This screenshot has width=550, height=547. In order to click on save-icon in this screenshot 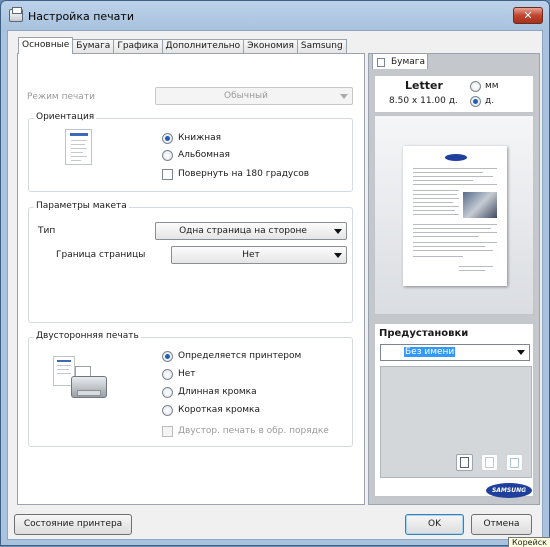, I will do `click(489, 462)`.